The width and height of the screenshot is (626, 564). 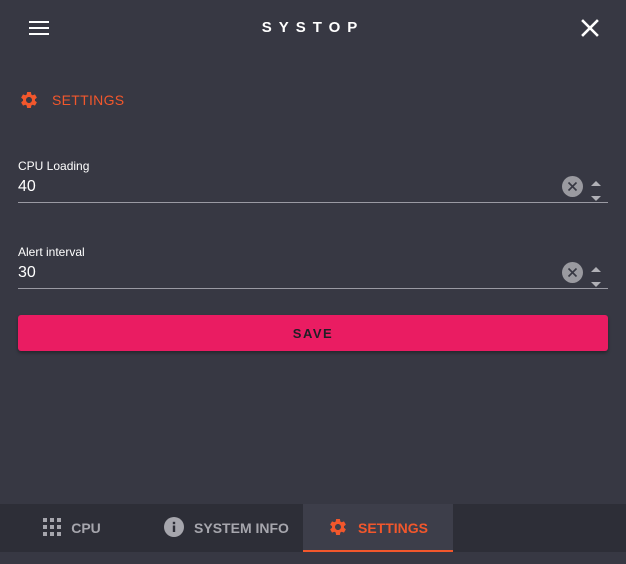 I want to click on tab-cpu: CPU, so click(x=75, y=528).